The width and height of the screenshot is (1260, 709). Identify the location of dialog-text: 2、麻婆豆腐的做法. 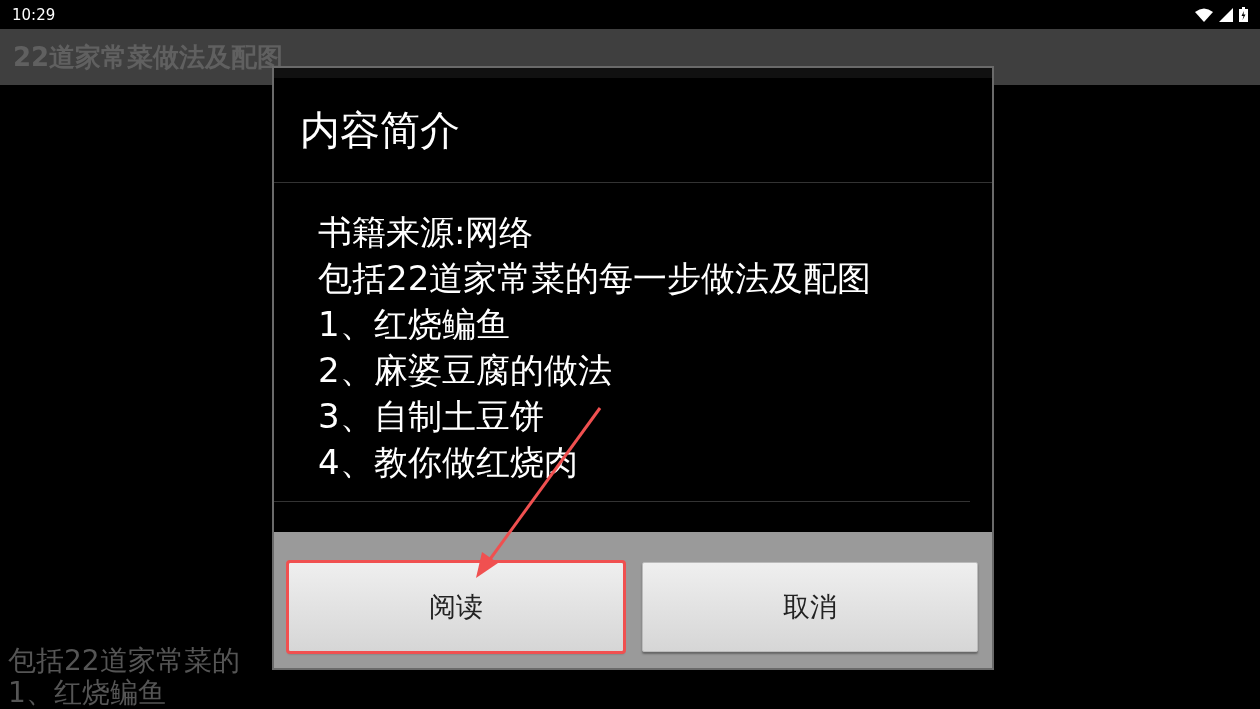
(465, 370).